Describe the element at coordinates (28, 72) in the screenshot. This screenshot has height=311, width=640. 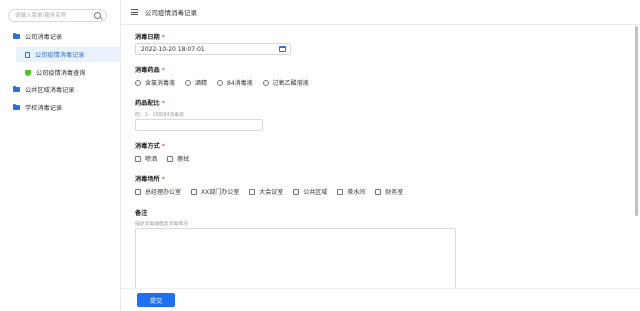
I see `shield-icon` at that location.